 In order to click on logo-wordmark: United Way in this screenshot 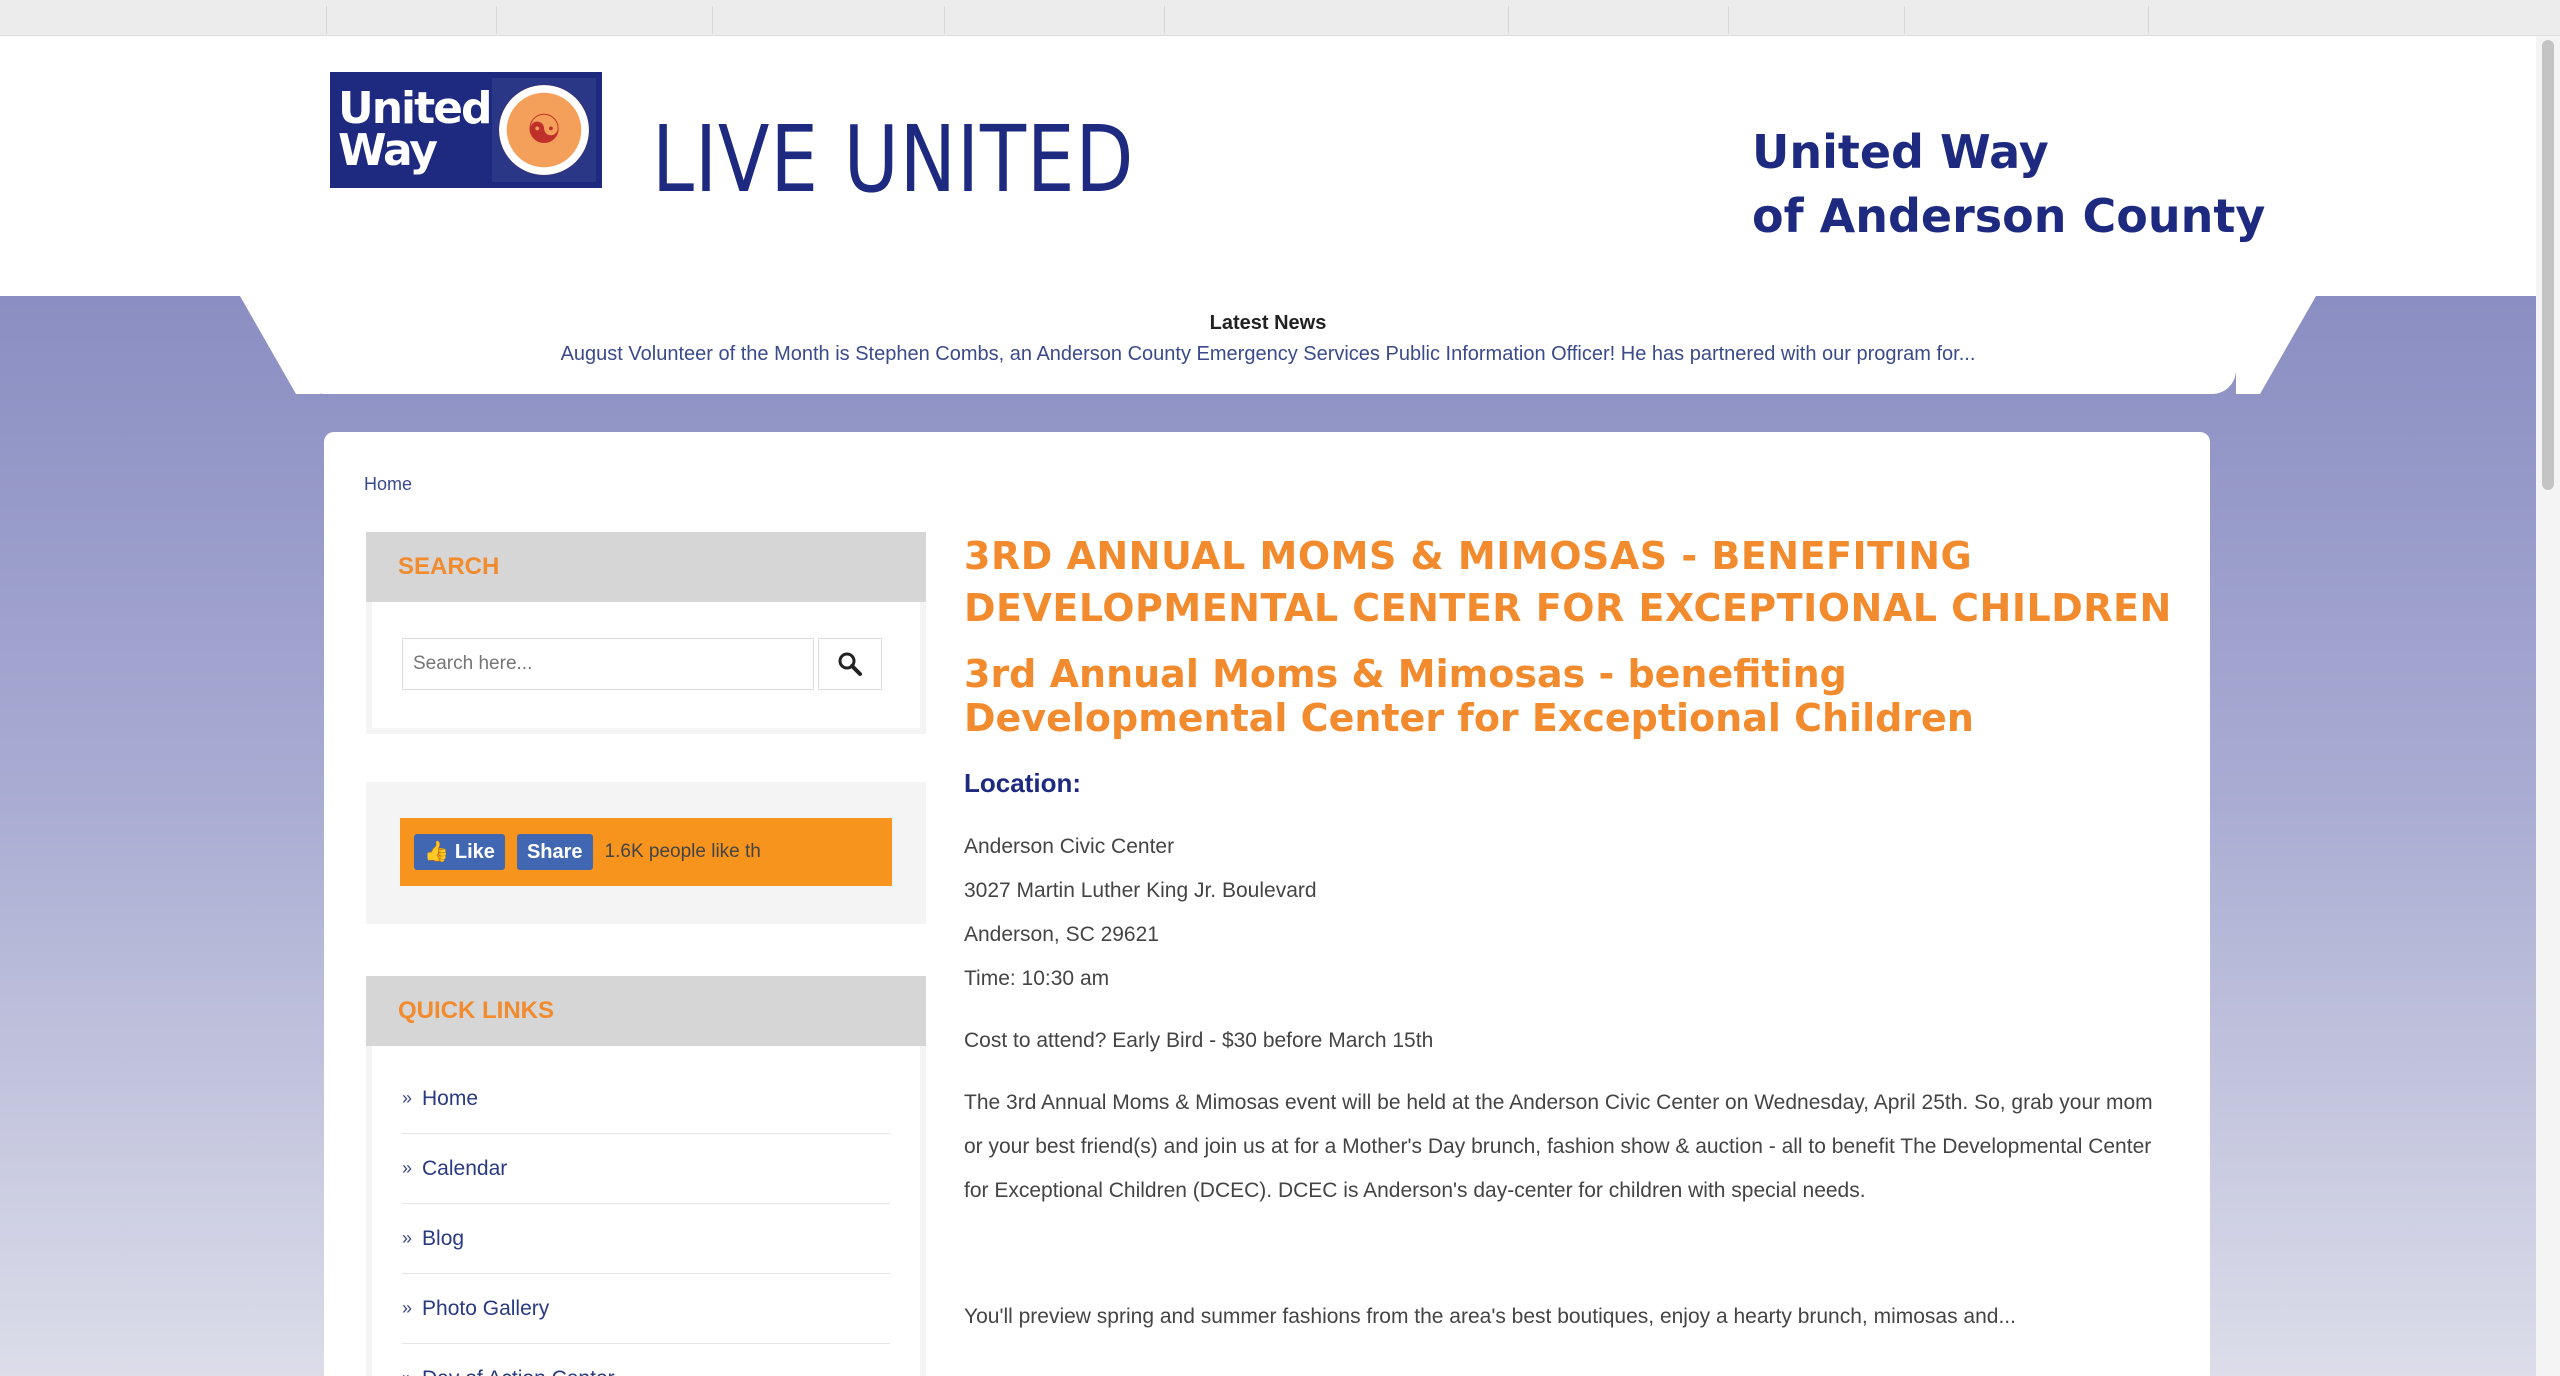, I will do `click(415, 129)`.